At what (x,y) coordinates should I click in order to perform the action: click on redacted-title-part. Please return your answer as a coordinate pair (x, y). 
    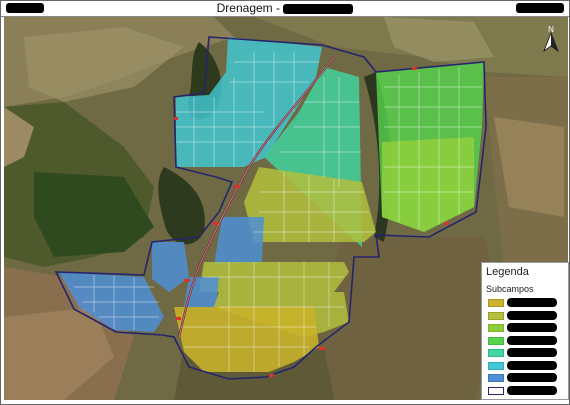
    Looking at the image, I should click on (318, 8).